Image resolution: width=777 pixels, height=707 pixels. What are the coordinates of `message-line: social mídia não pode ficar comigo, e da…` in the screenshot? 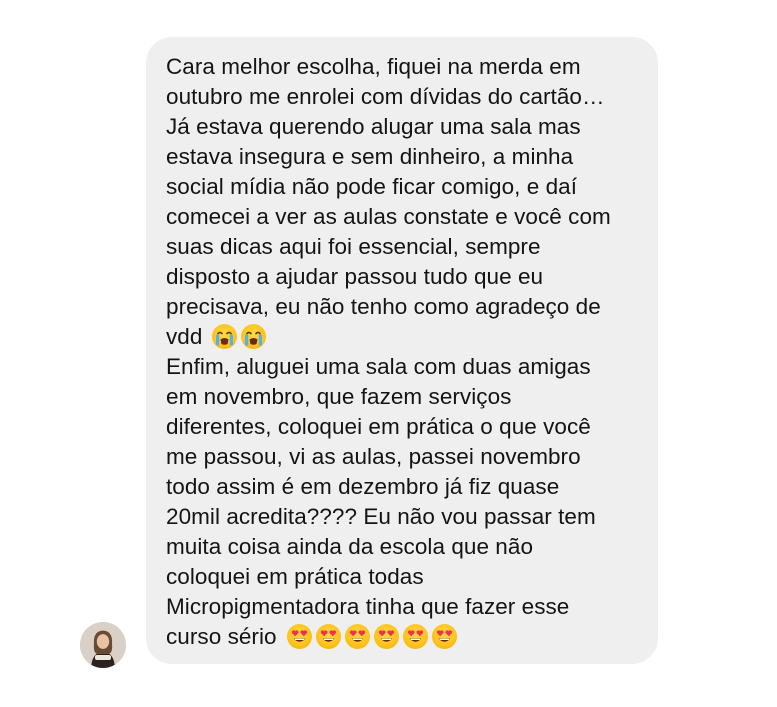 It's located at (372, 186).